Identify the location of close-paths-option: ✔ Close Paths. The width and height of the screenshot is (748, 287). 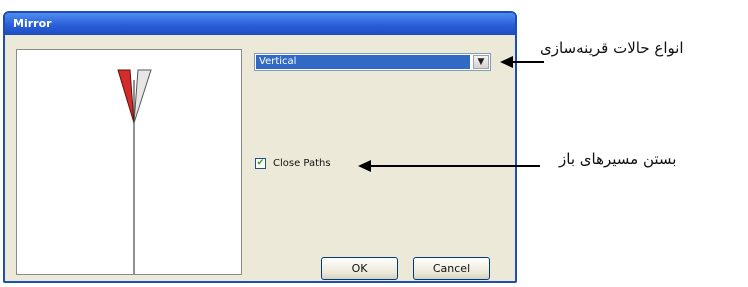
(293, 163).